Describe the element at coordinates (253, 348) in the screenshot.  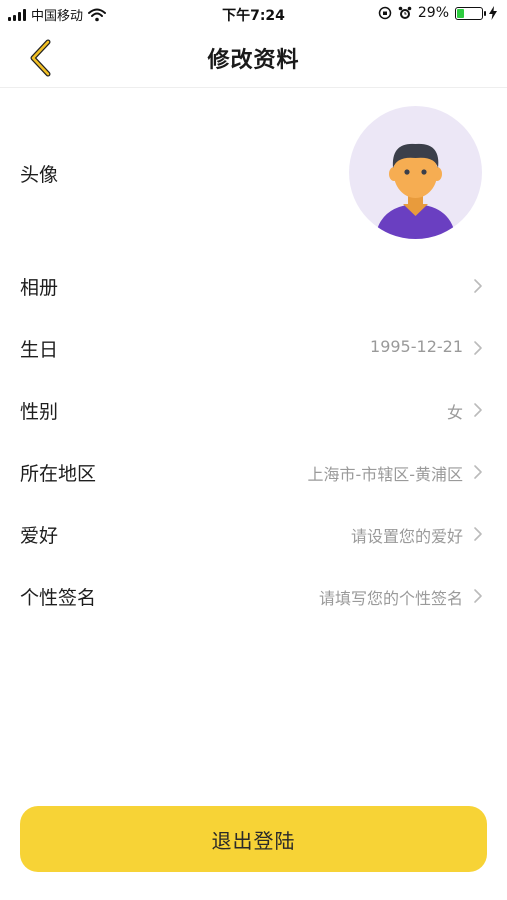
I see `row-birthday: 生日 1995-12-21` at that location.